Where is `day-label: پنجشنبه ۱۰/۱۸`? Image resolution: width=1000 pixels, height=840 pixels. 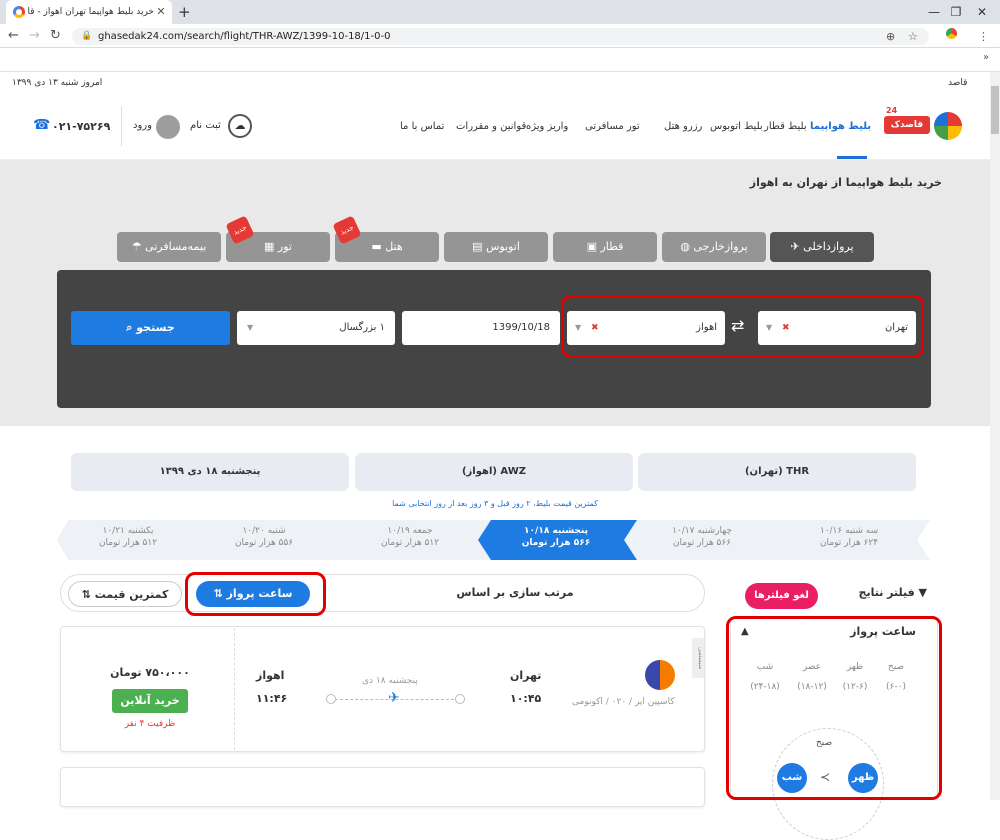 day-label: پنجشنبه ۱۰/۱۸ is located at coordinates (556, 531).